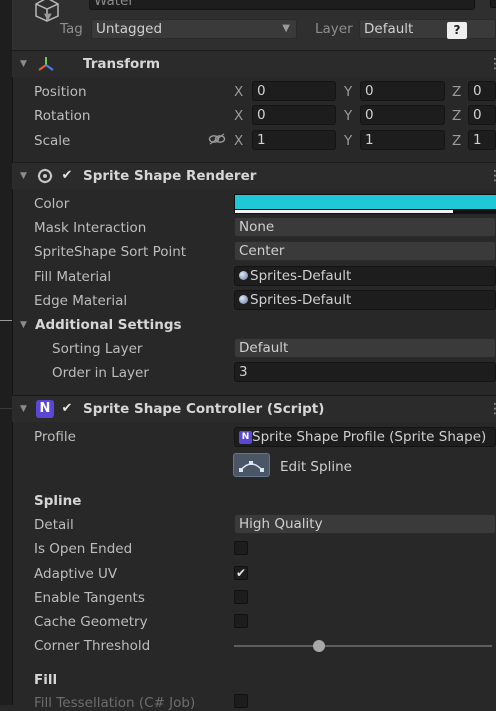 The width and height of the screenshot is (496, 711). Describe the element at coordinates (129, 29) in the screenshot. I see `tag-value: Untagged` at that location.